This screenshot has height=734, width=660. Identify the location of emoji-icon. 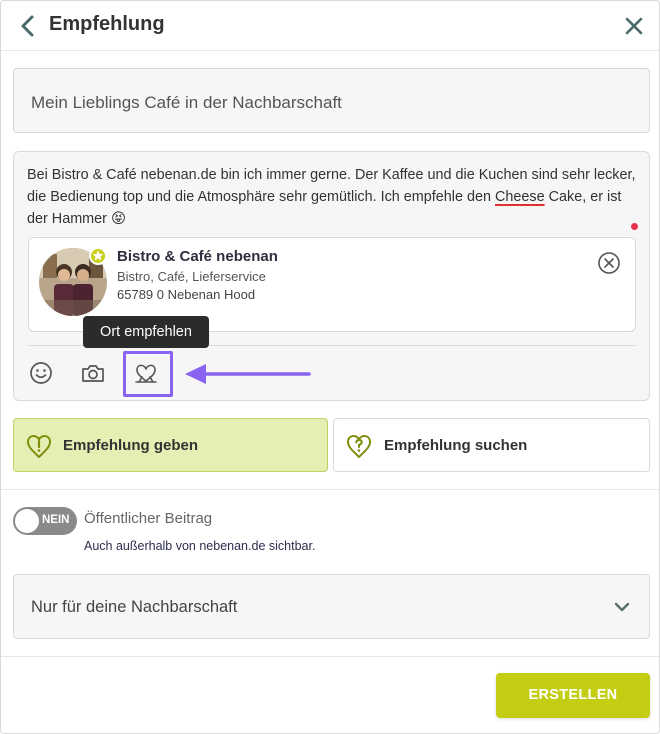
(41, 373).